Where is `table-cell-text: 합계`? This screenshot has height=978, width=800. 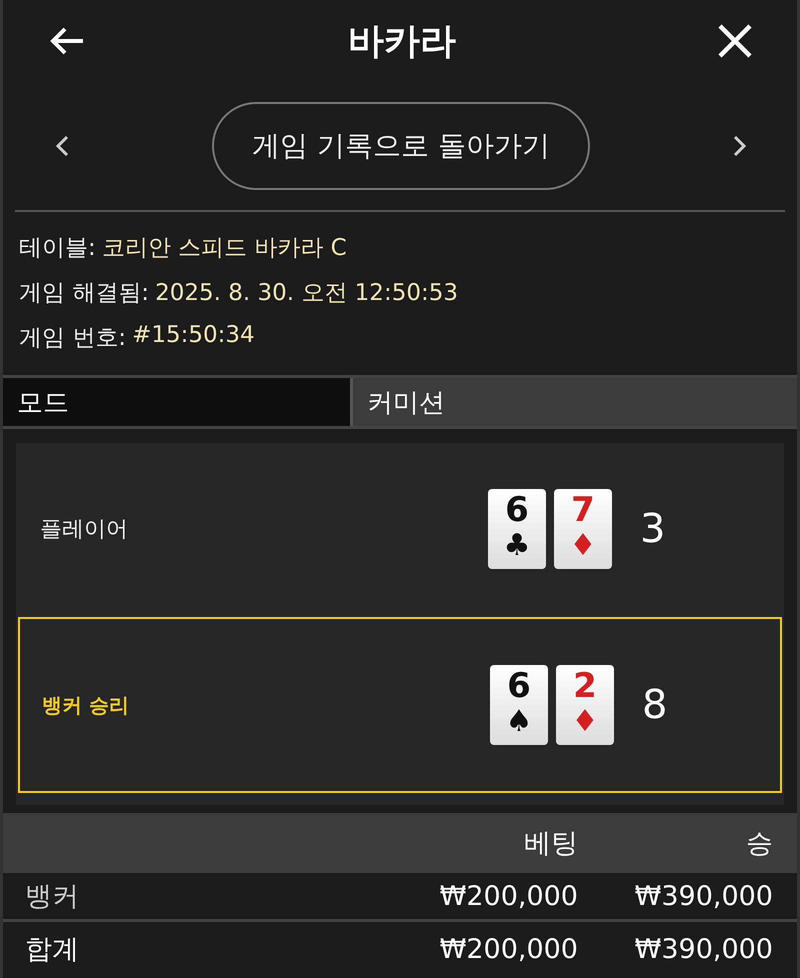
table-cell-text: 합계 is located at coordinates (52, 950).